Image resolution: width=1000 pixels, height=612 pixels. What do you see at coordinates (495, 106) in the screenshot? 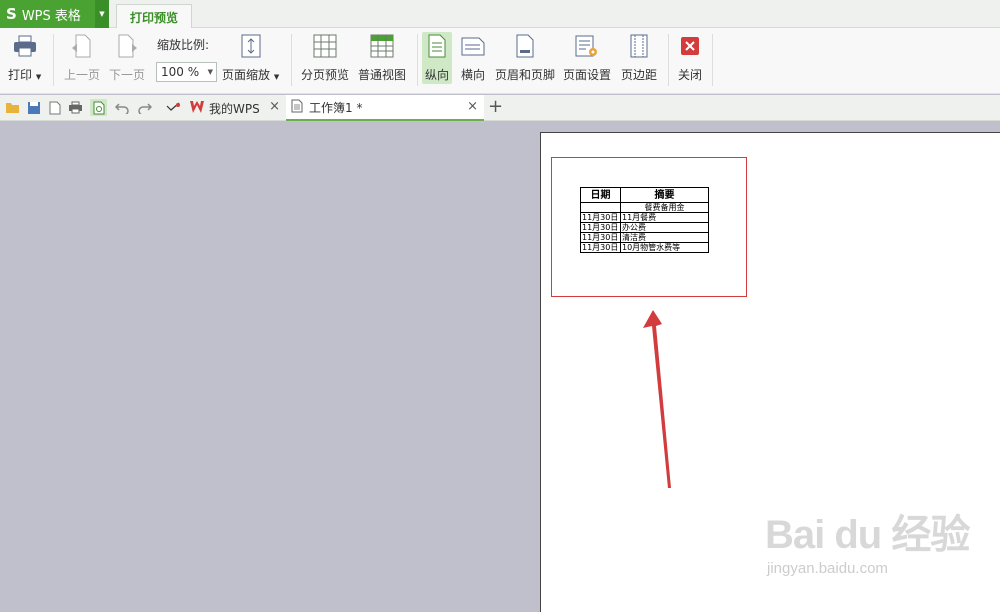
I see `new-tab-plus-icon: +` at bounding box center [495, 106].